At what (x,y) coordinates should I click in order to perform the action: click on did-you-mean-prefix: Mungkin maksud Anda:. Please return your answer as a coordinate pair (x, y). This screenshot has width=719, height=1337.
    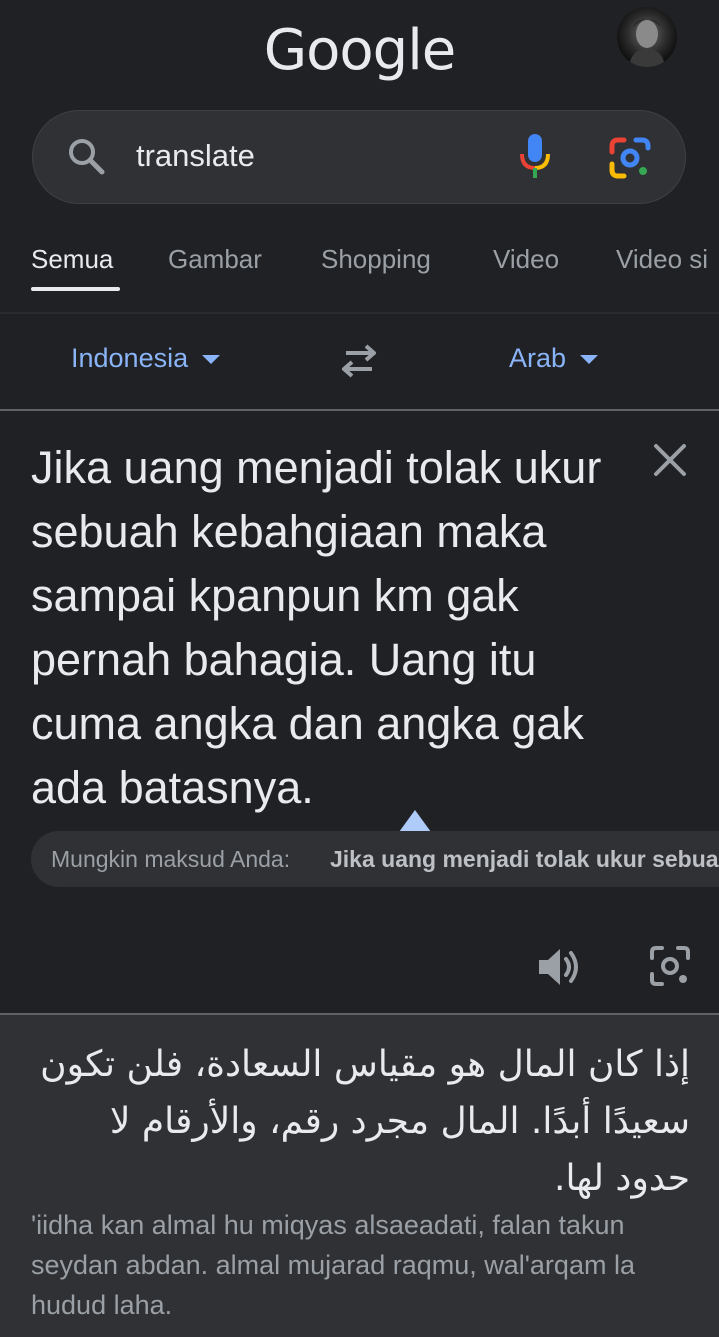
    Looking at the image, I should click on (171, 859).